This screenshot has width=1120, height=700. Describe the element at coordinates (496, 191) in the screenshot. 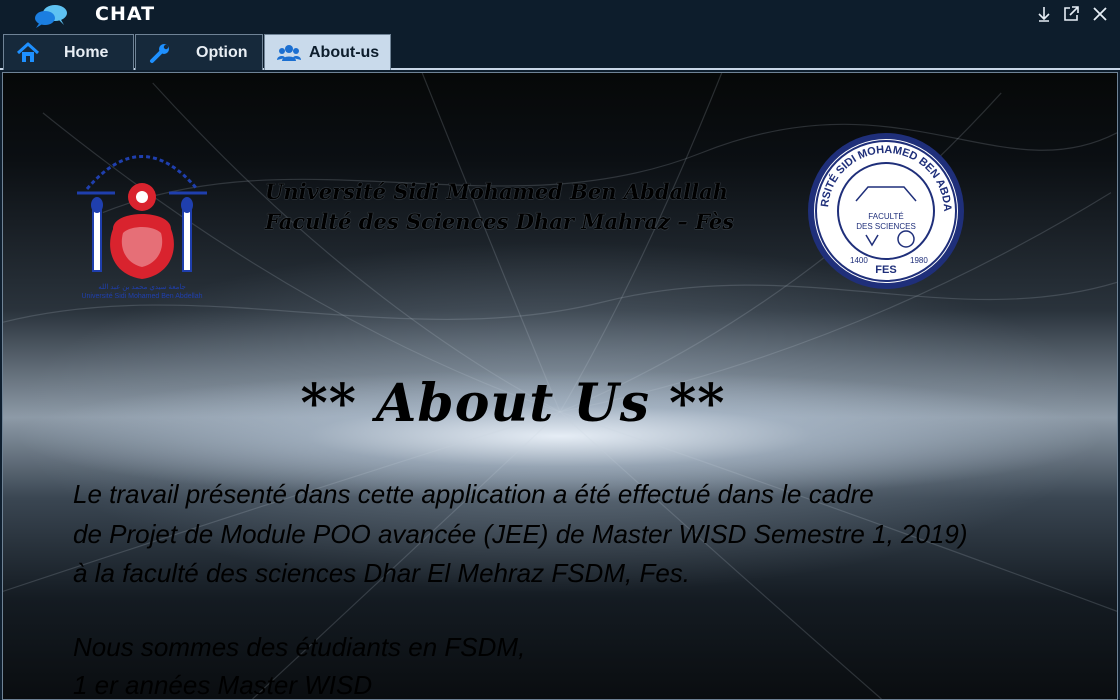

I see `university-name: Université Sidi Mohamed Ben Abdallah` at that location.